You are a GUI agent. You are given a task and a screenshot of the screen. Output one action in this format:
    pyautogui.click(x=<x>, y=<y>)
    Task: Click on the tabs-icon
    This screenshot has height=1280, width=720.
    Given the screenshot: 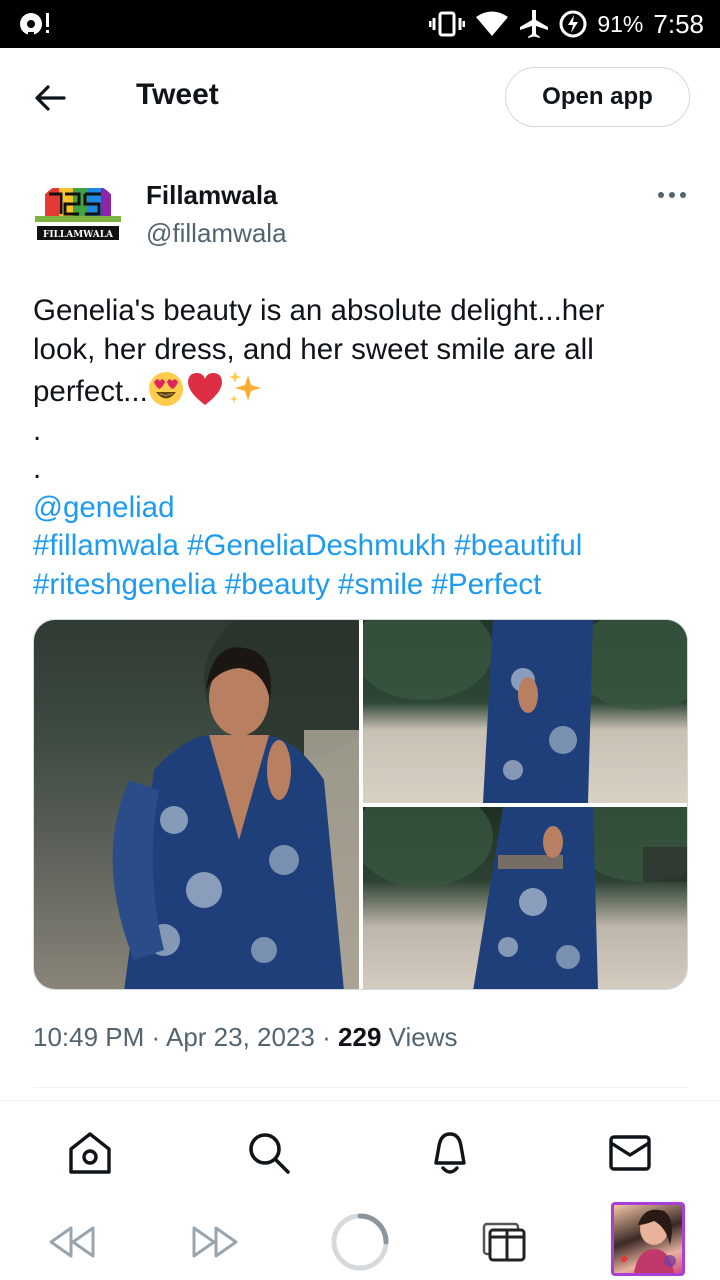 What is the action you would take?
    pyautogui.click(x=504, y=1242)
    